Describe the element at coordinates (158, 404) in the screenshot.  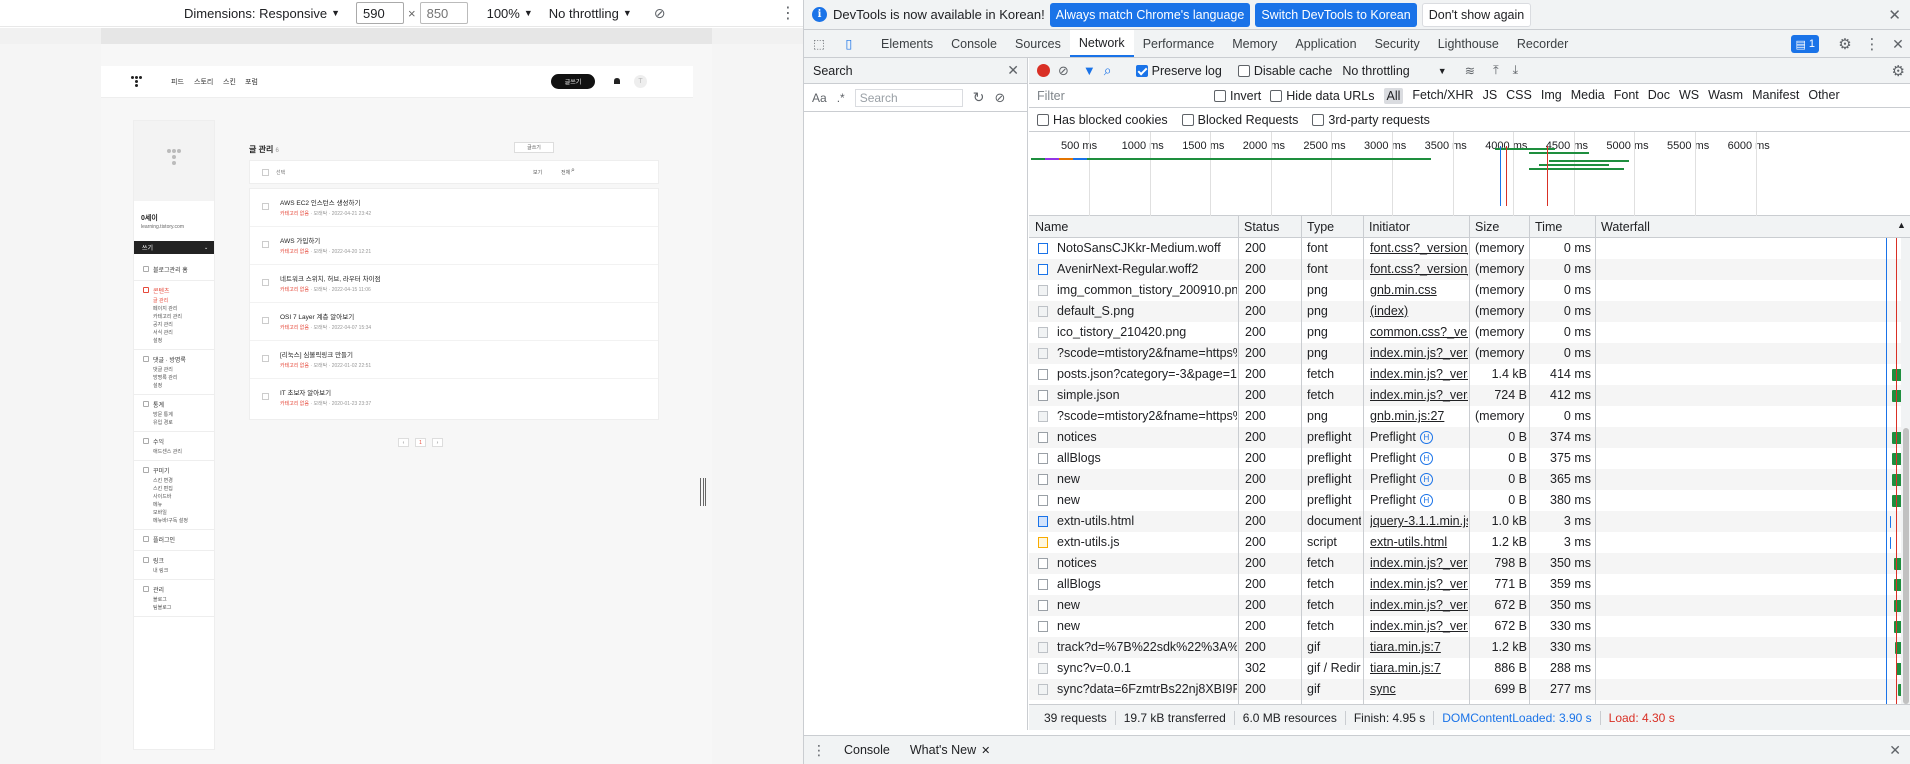
I see `sidebar-section-3: 통계` at that location.